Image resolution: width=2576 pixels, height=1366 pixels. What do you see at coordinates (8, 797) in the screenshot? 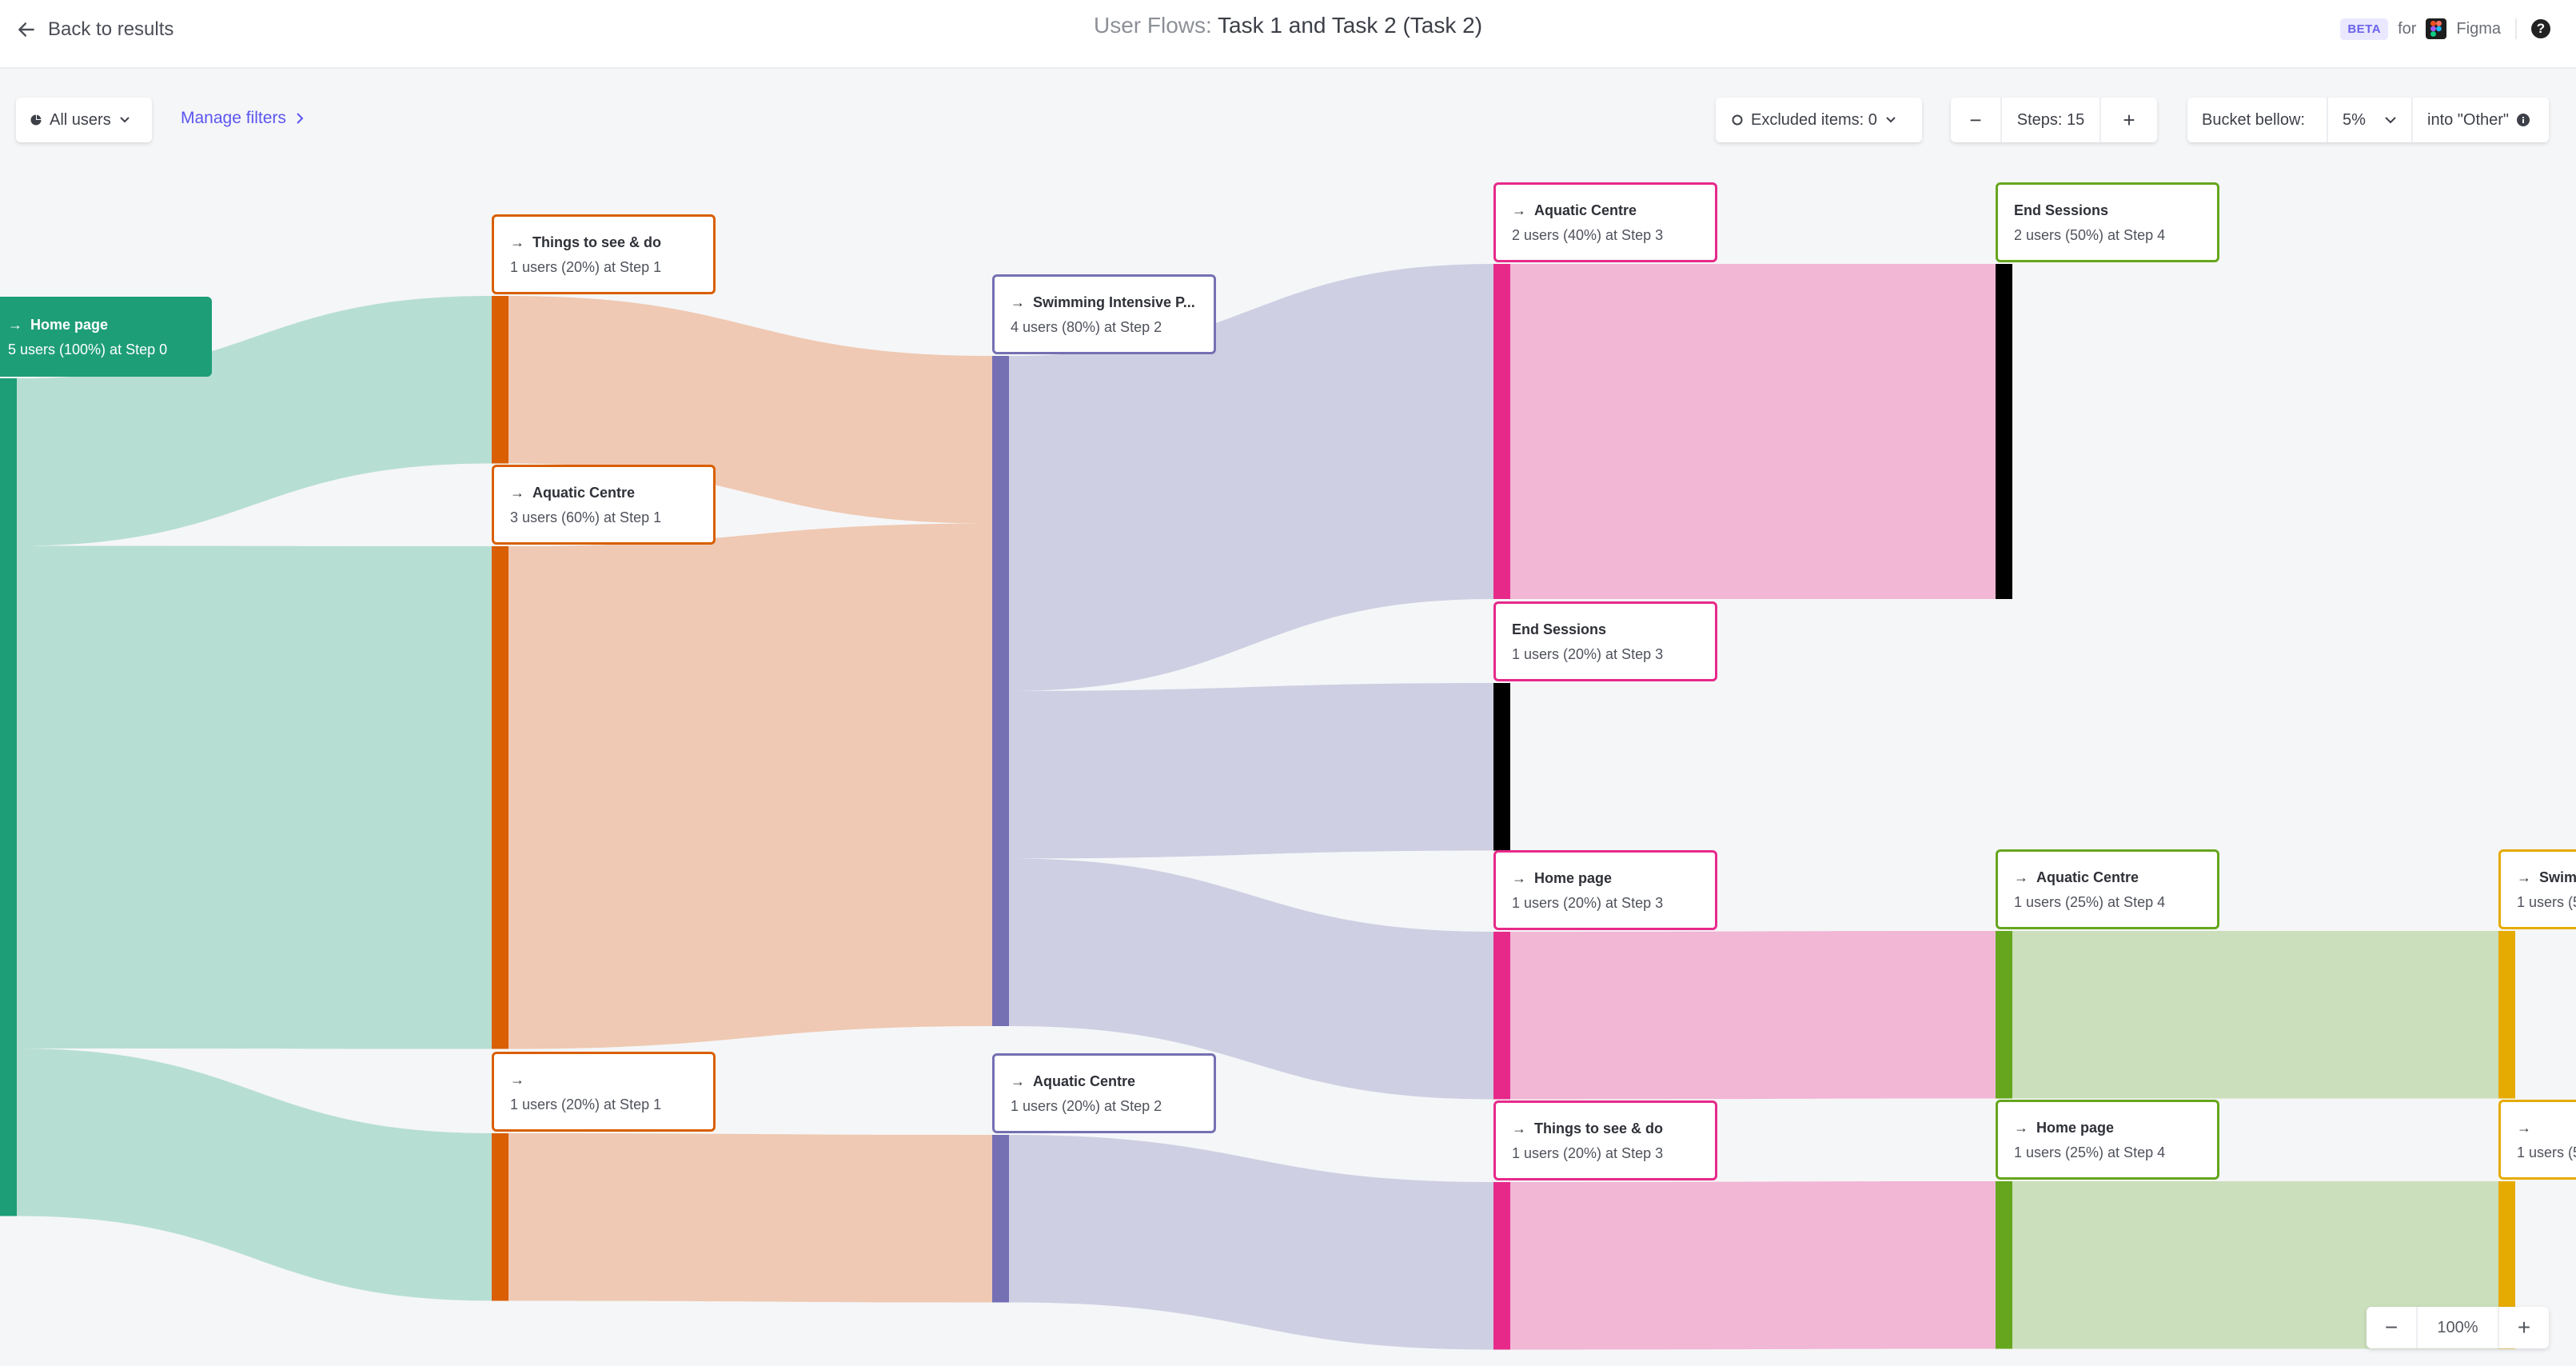
I see `node-bar-s0_home` at bounding box center [8, 797].